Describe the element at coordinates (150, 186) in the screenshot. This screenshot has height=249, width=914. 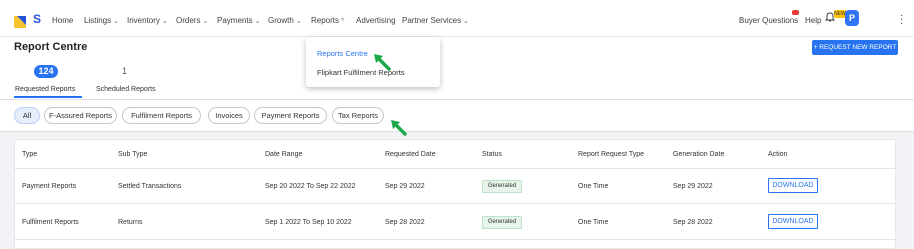
I see `cell-sub-type: Settled Transactions` at that location.